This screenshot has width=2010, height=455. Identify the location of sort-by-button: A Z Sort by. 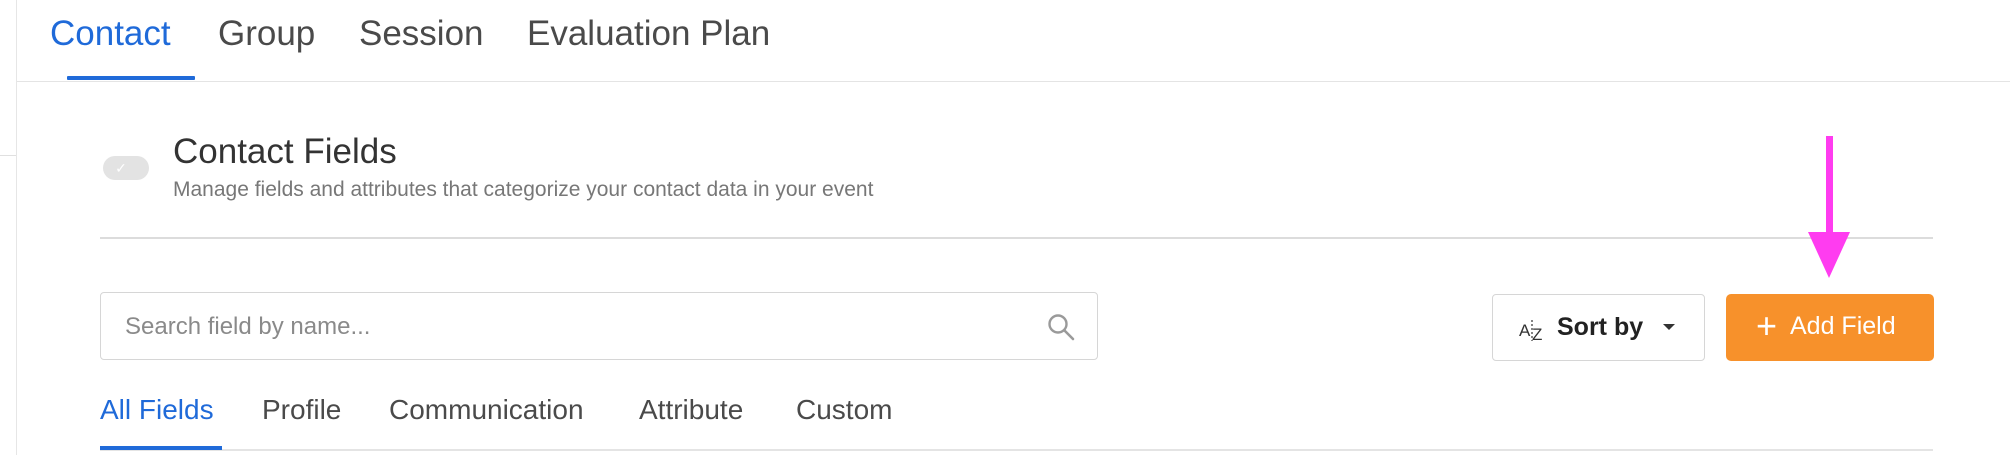
(1598, 327).